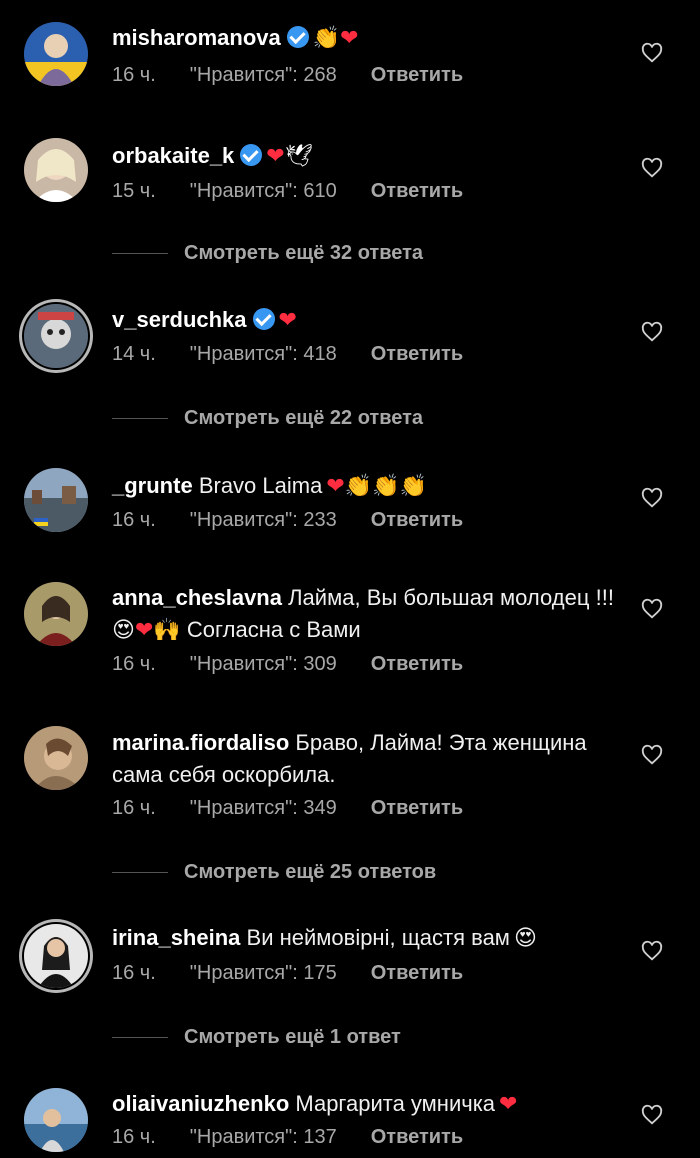  What do you see at coordinates (335, 38) in the screenshot?
I see `comment-emoji: 👏❤` at bounding box center [335, 38].